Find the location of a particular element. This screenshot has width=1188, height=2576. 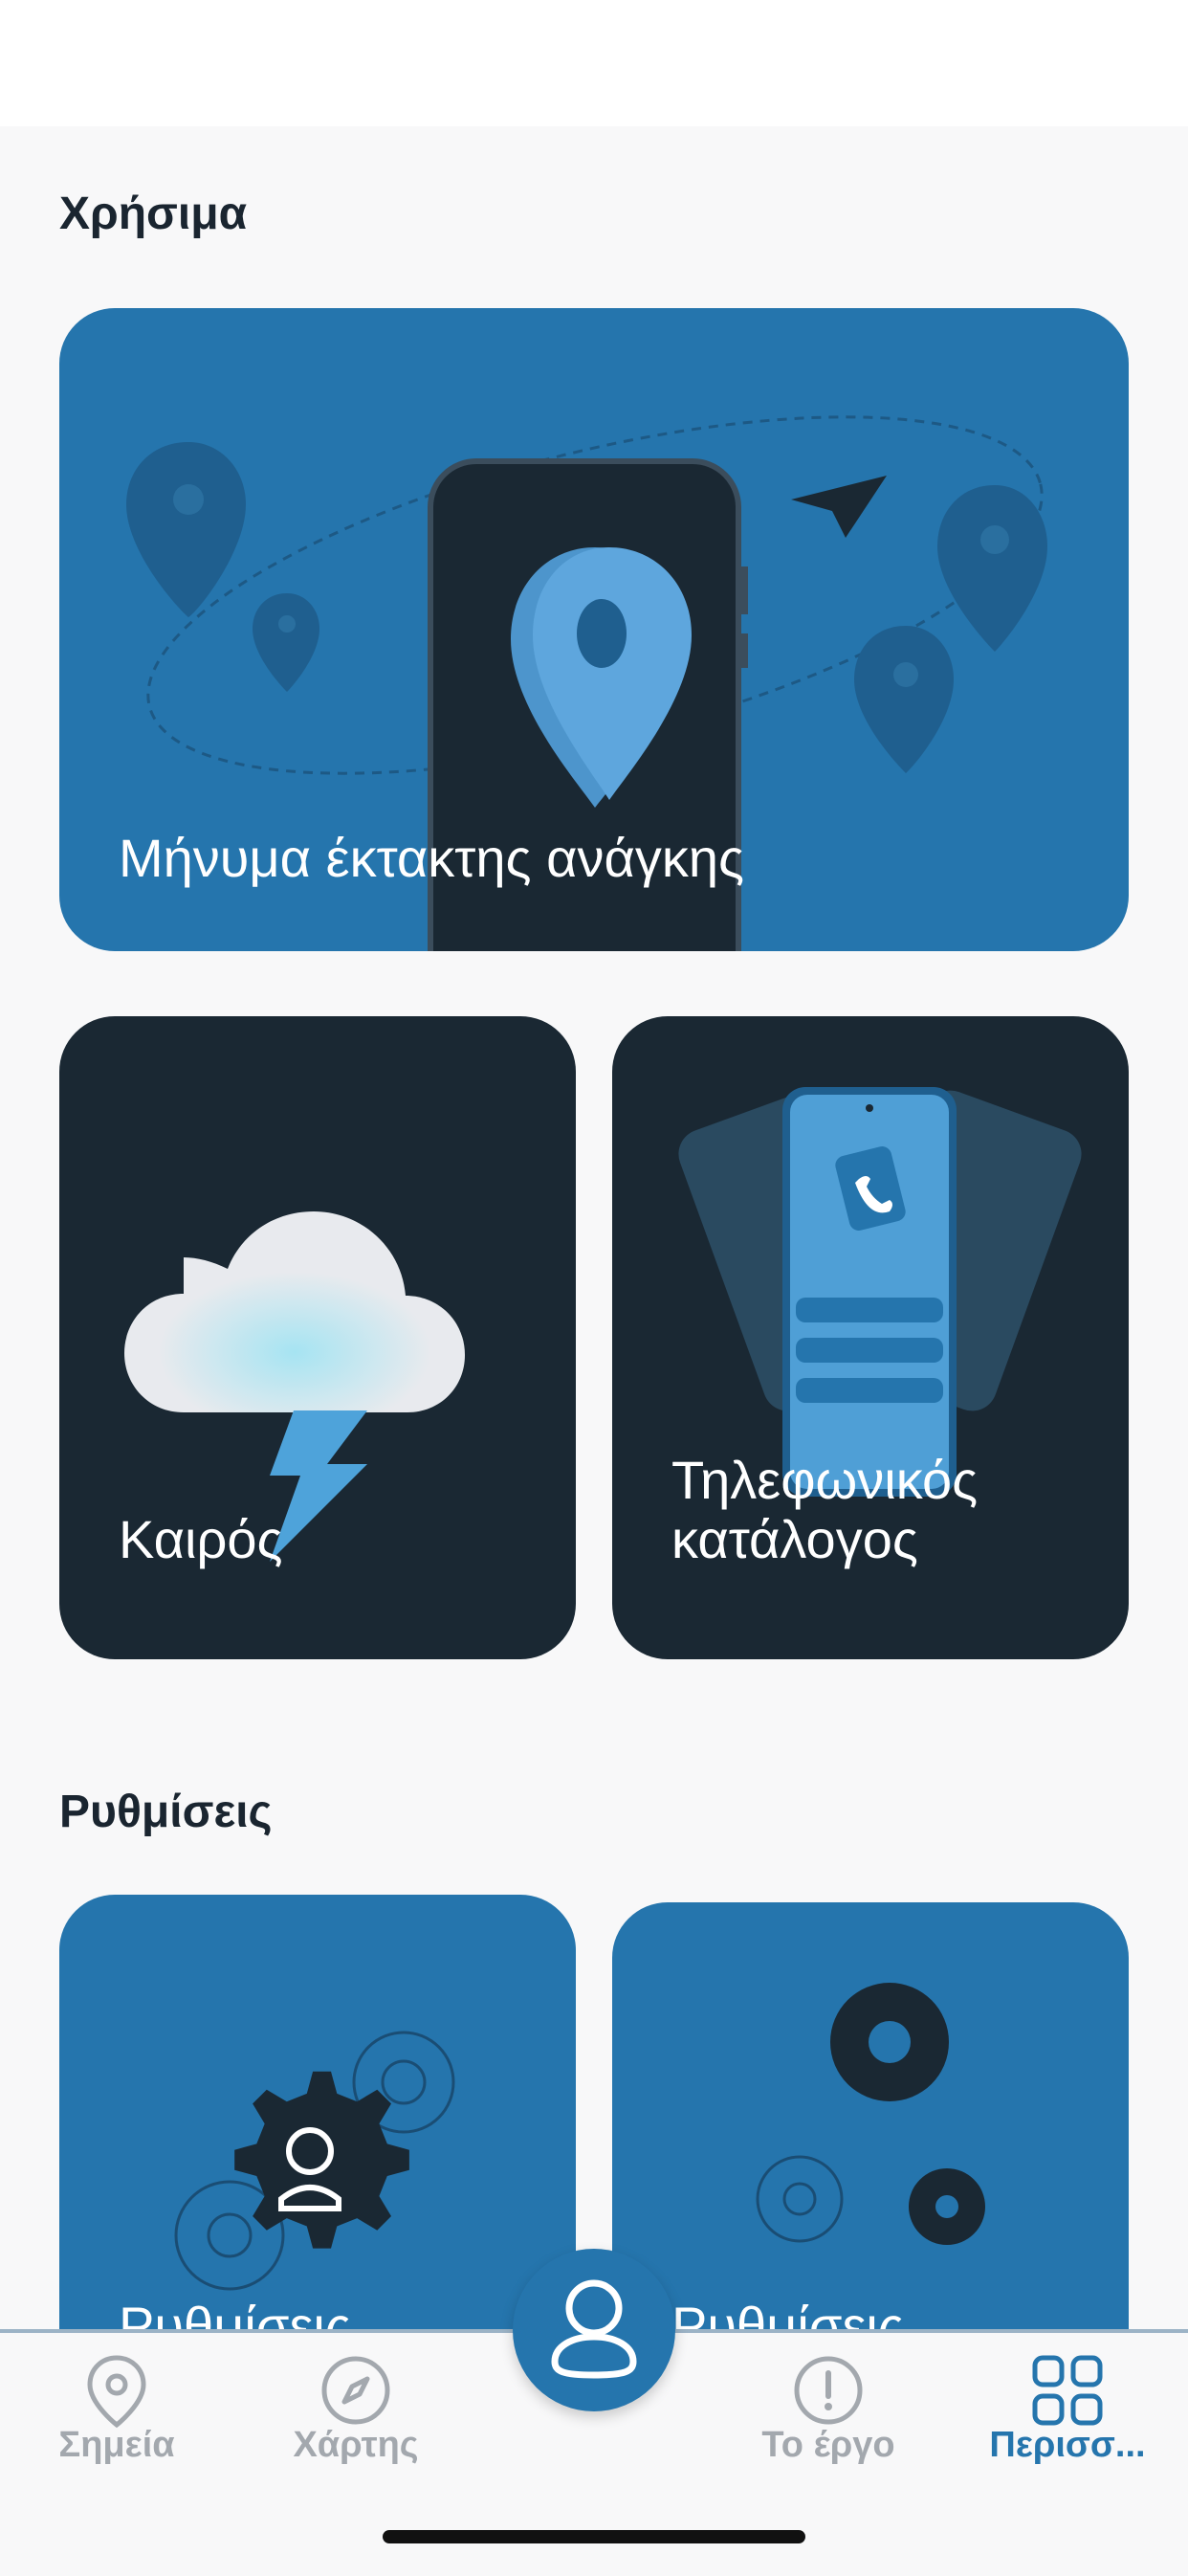

location-pin-icon is located at coordinates (116, 2392).